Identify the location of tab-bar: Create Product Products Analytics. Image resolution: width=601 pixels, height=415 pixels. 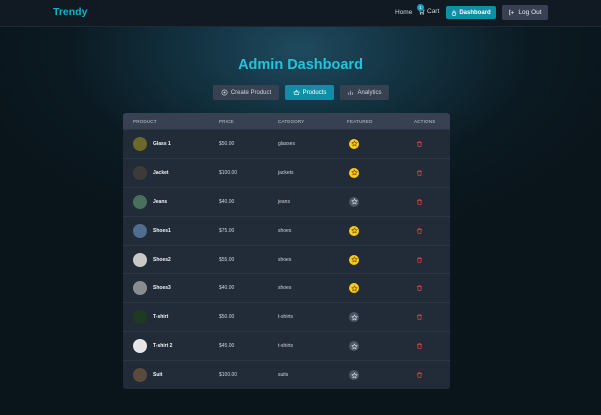
(301, 92).